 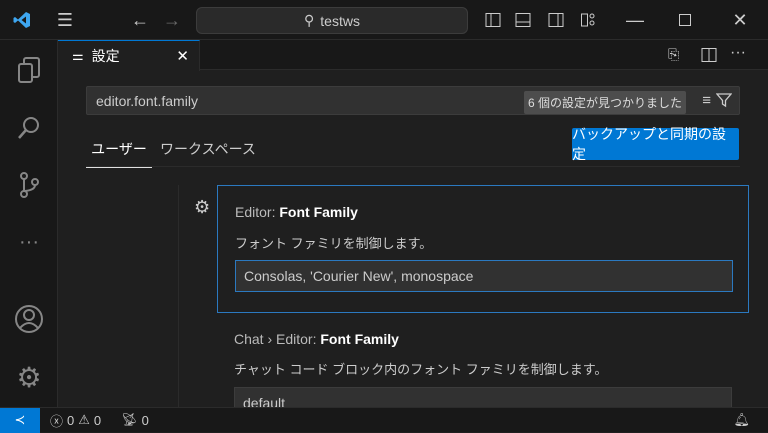 What do you see at coordinates (71, 420) in the screenshot?
I see `error-count: 0` at bounding box center [71, 420].